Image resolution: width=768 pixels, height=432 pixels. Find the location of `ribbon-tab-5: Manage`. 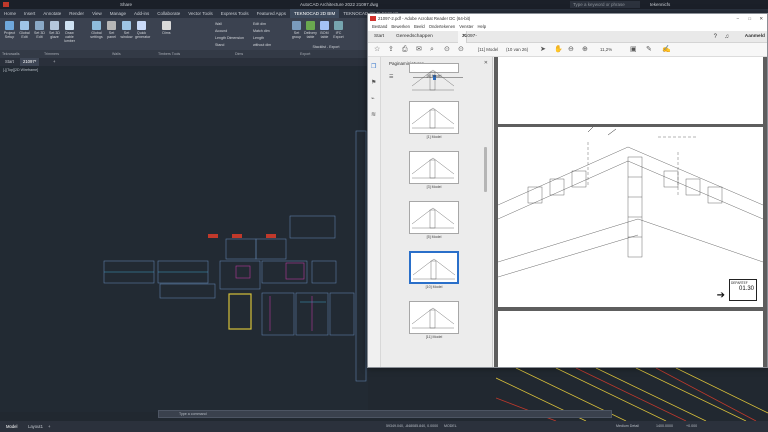

ribbon-tab-5: Manage is located at coordinates (118, 13).